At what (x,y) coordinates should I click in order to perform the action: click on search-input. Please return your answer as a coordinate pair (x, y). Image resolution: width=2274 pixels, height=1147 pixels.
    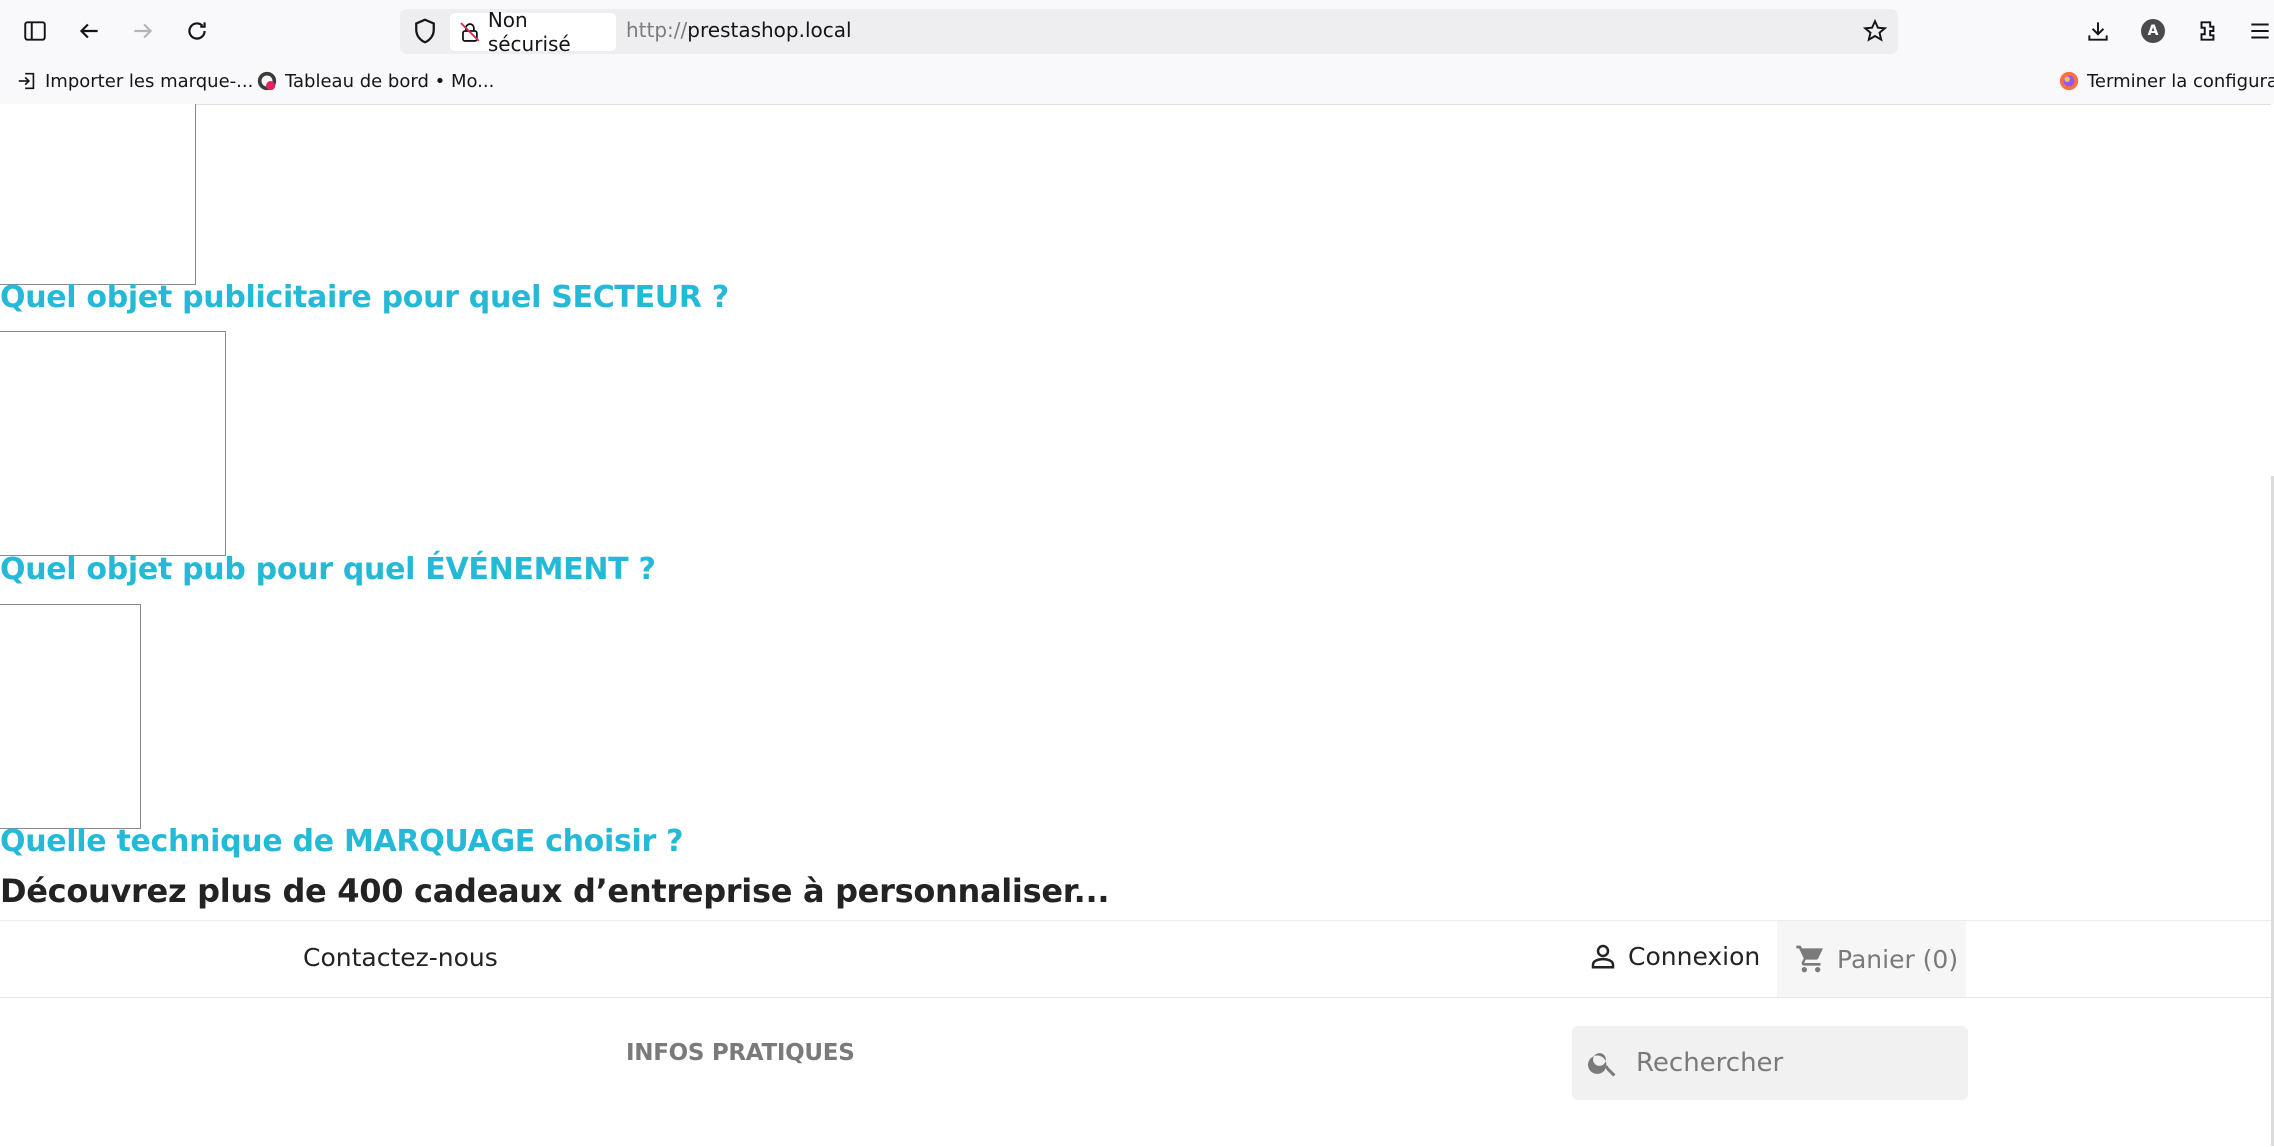
    Looking at the image, I should click on (1796, 1063).